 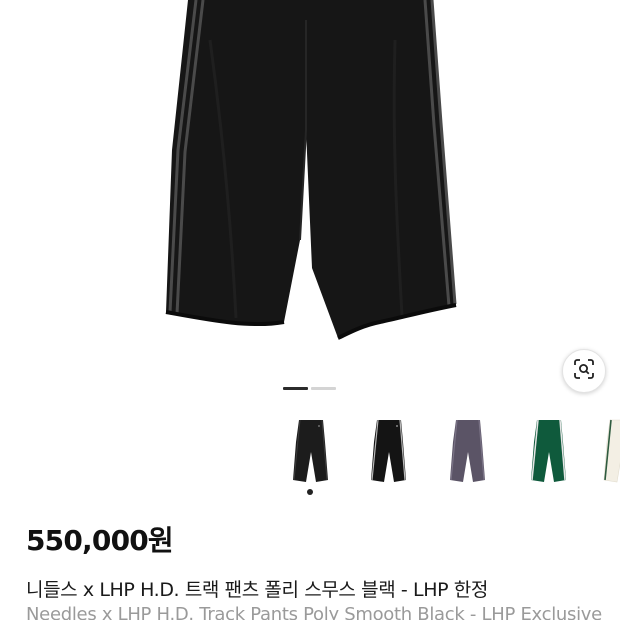 What do you see at coordinates (100, 540) in the screenshot?
I see `product-price: 550,000원` at bounding box center [100, 540].